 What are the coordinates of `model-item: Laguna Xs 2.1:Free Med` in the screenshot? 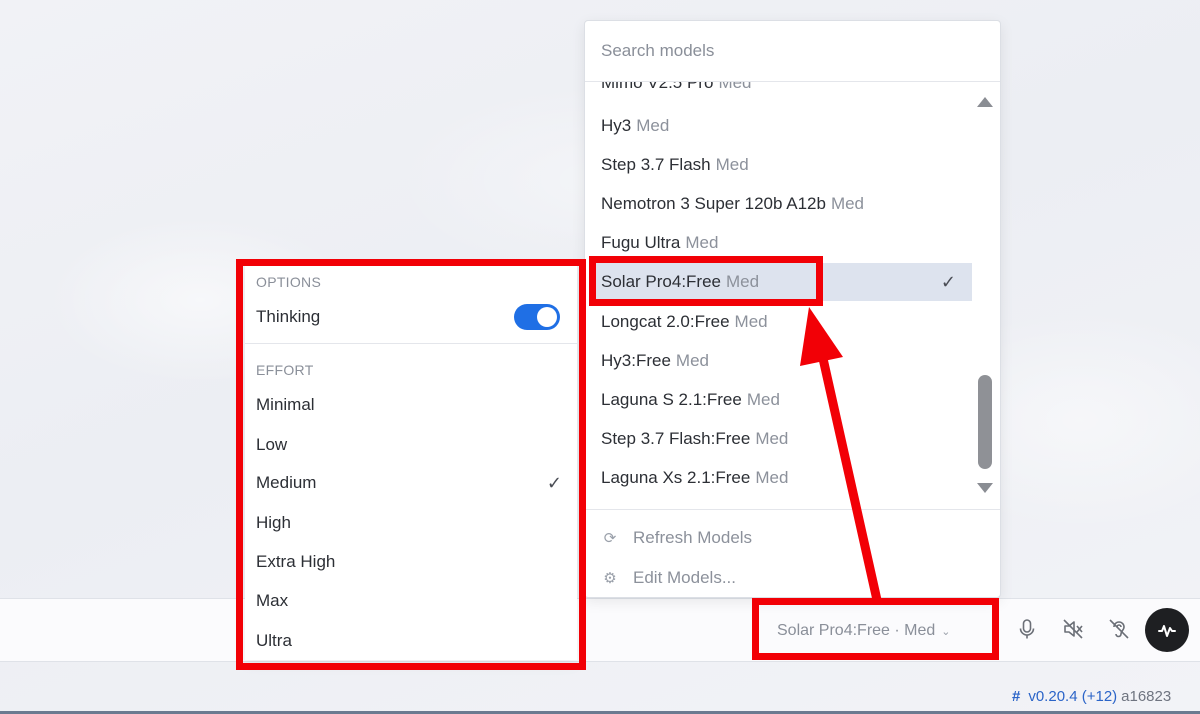 It's located at (782, 478).